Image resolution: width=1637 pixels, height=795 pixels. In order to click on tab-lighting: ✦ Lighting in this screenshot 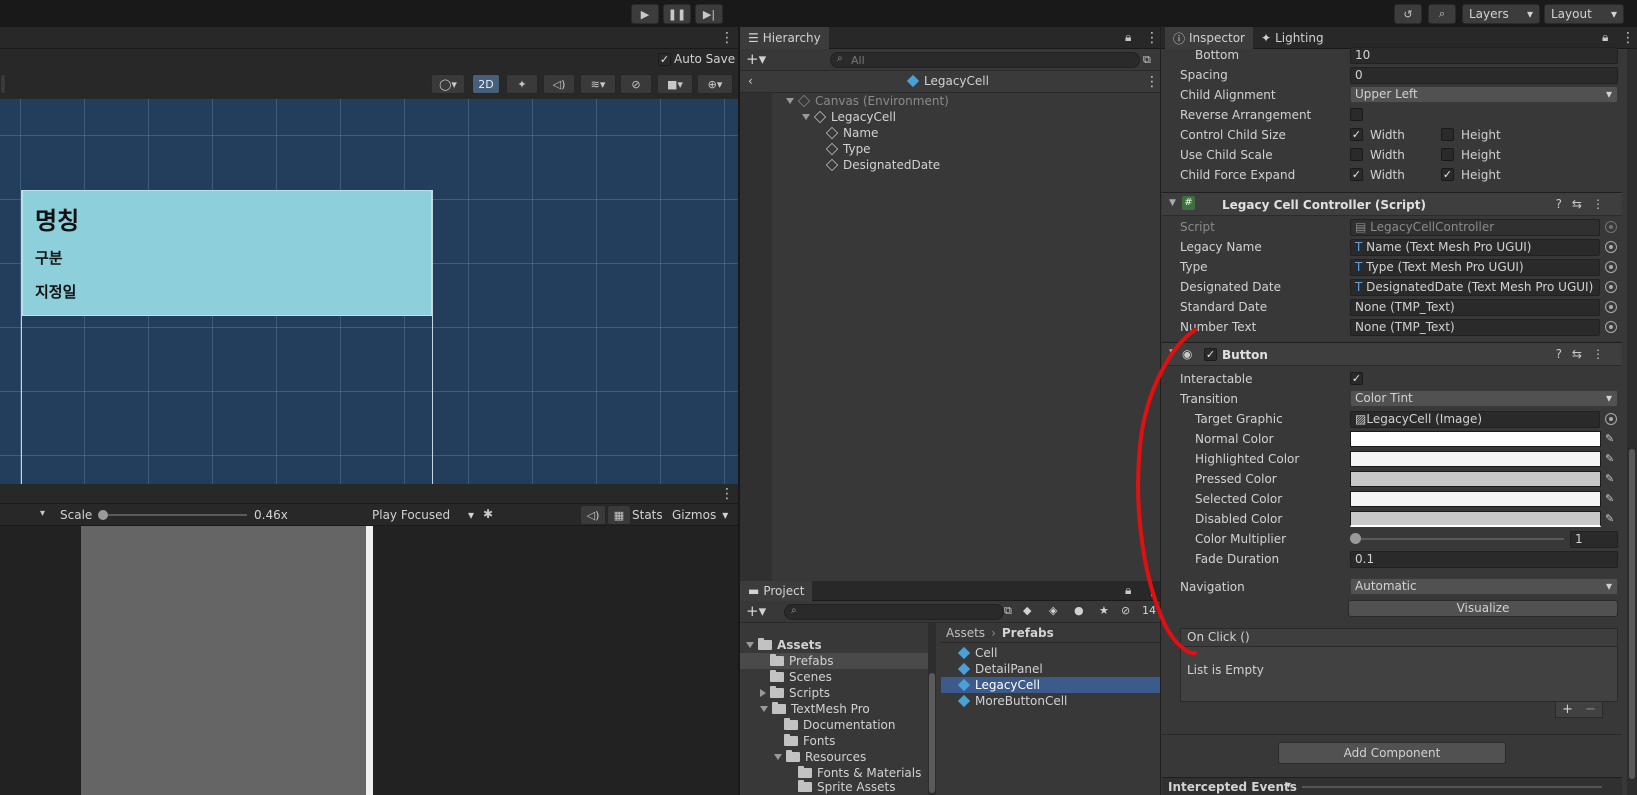, I will do `click(1292, 38)`.